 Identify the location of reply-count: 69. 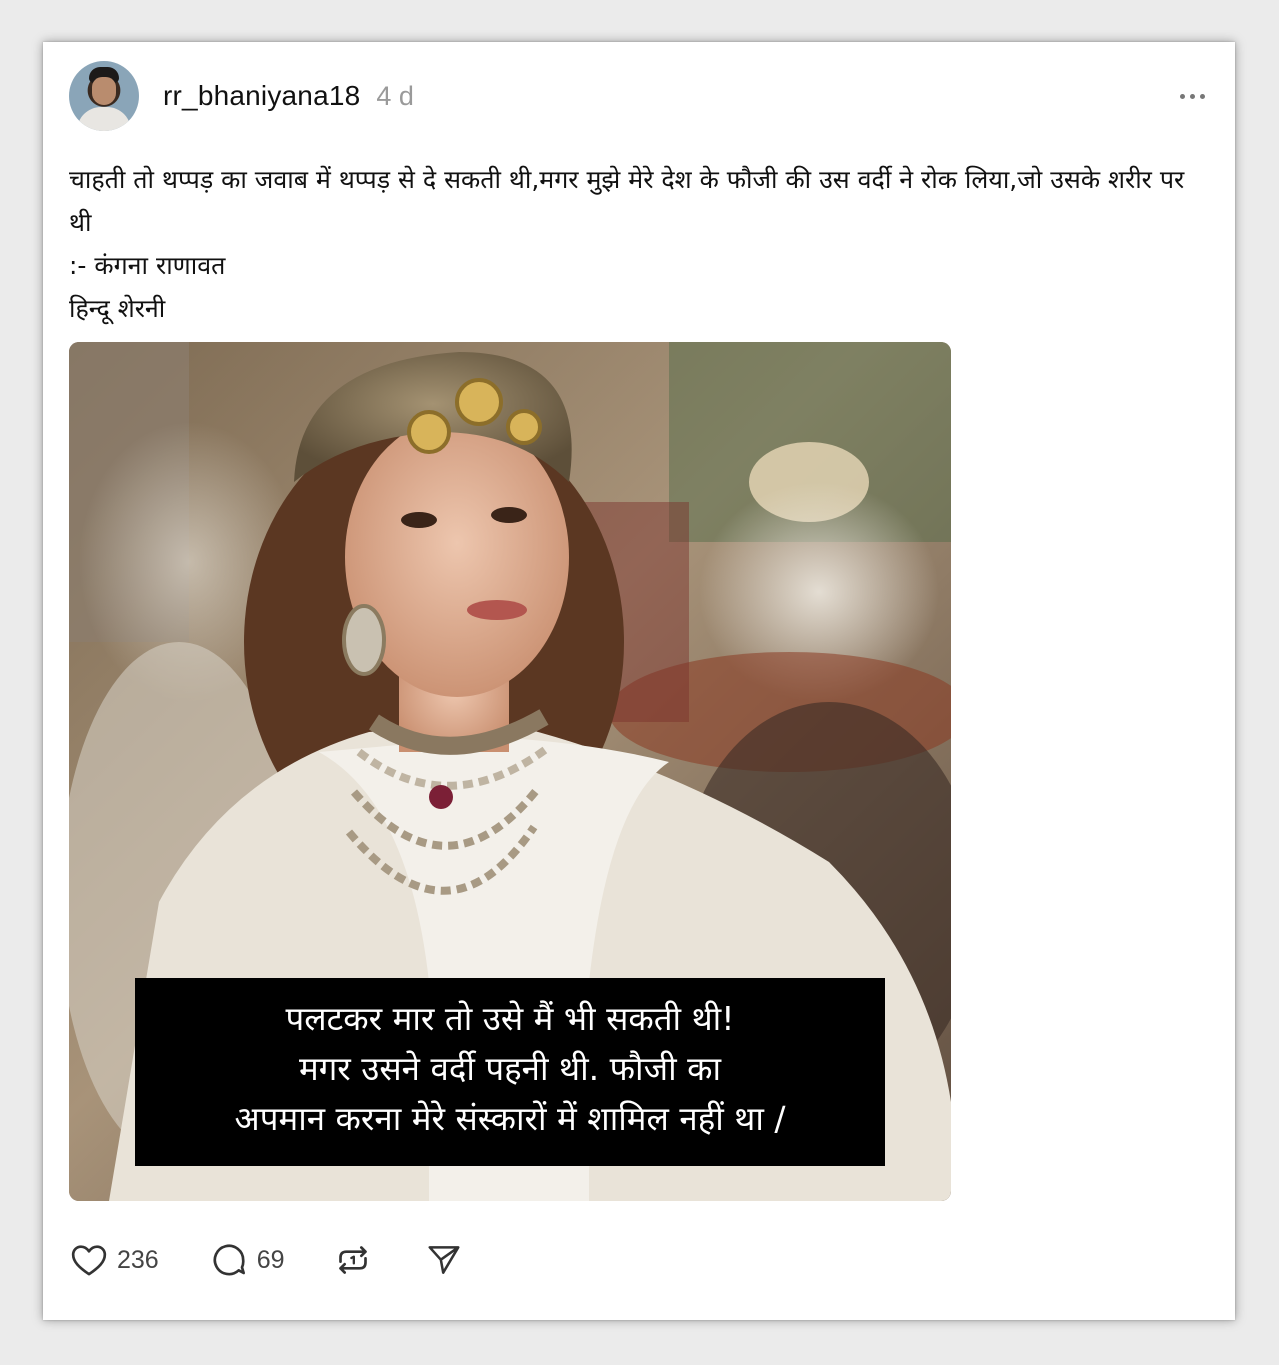
(270, 1259).